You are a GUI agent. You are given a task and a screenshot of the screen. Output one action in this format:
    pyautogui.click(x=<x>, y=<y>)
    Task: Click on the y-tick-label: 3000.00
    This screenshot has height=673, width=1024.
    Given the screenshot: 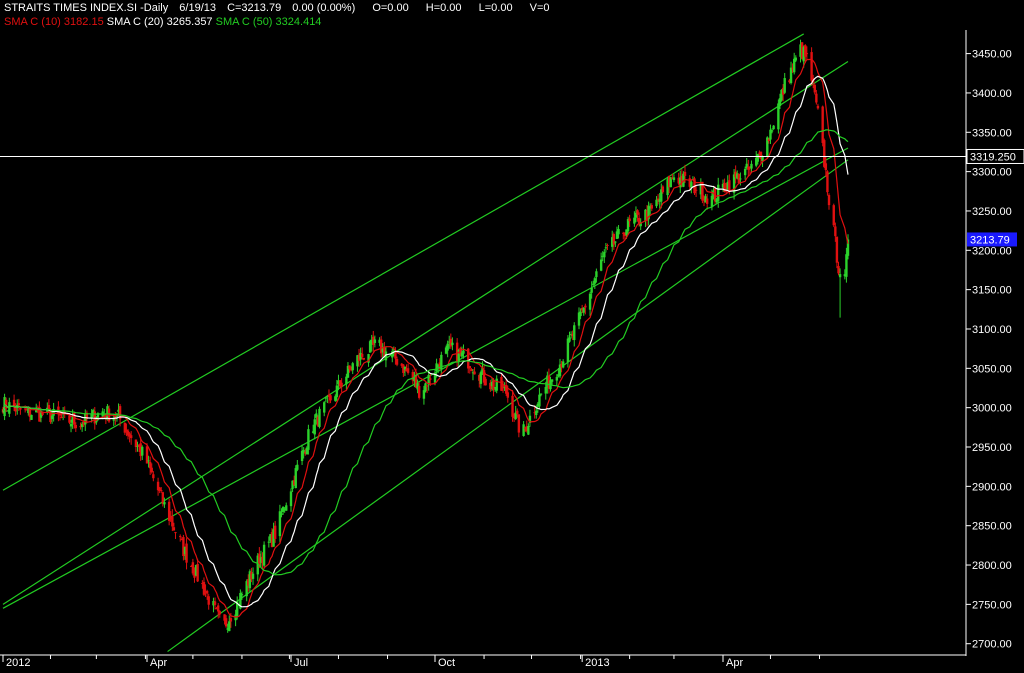 What is the action you would take?
    pyautogui.click(x=992, y=409)
    